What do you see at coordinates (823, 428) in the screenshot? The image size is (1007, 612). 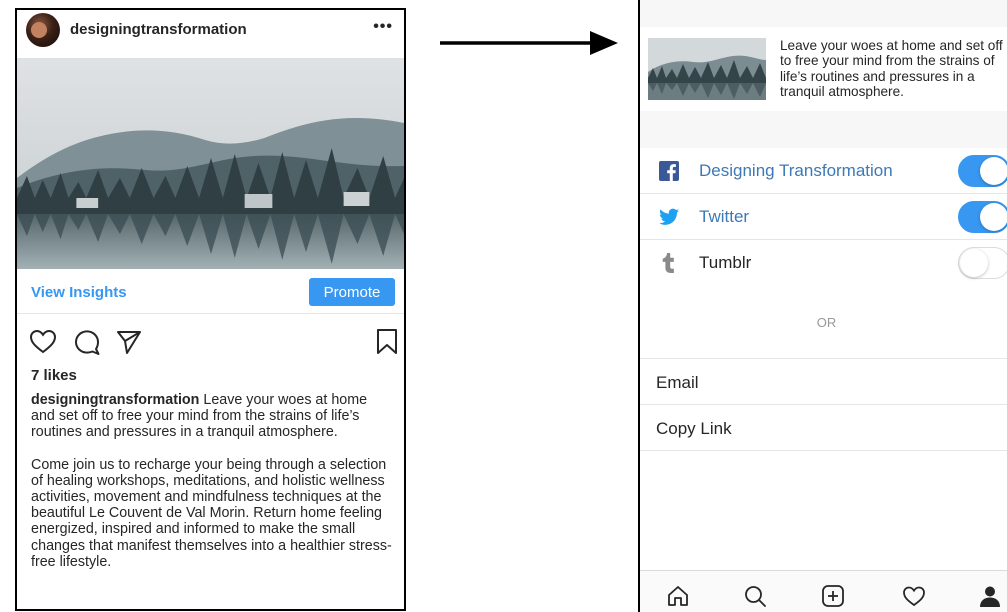 I see `copy-link-option: Copy Link` at bounding box center [823, 428].